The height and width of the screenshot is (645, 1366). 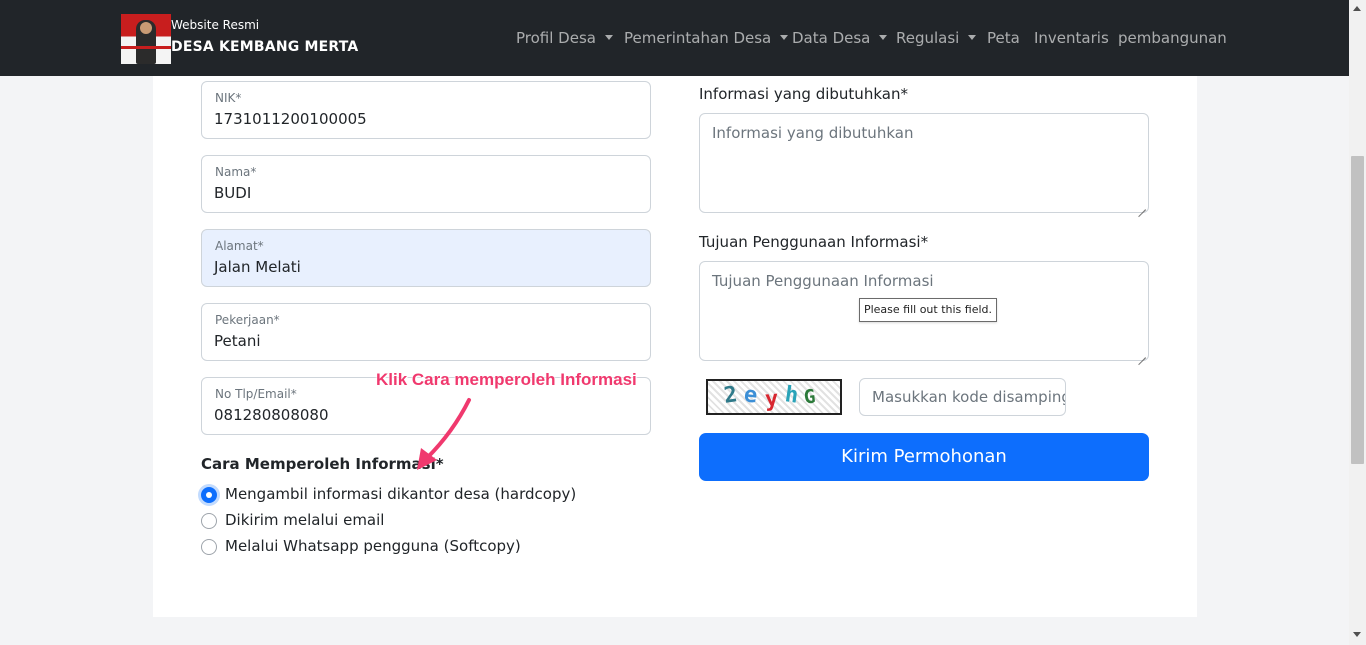 What do you see at coordinates (750, 395) in the screenshot?
I see `captcha-char: e` at bounding box center [750, 395].